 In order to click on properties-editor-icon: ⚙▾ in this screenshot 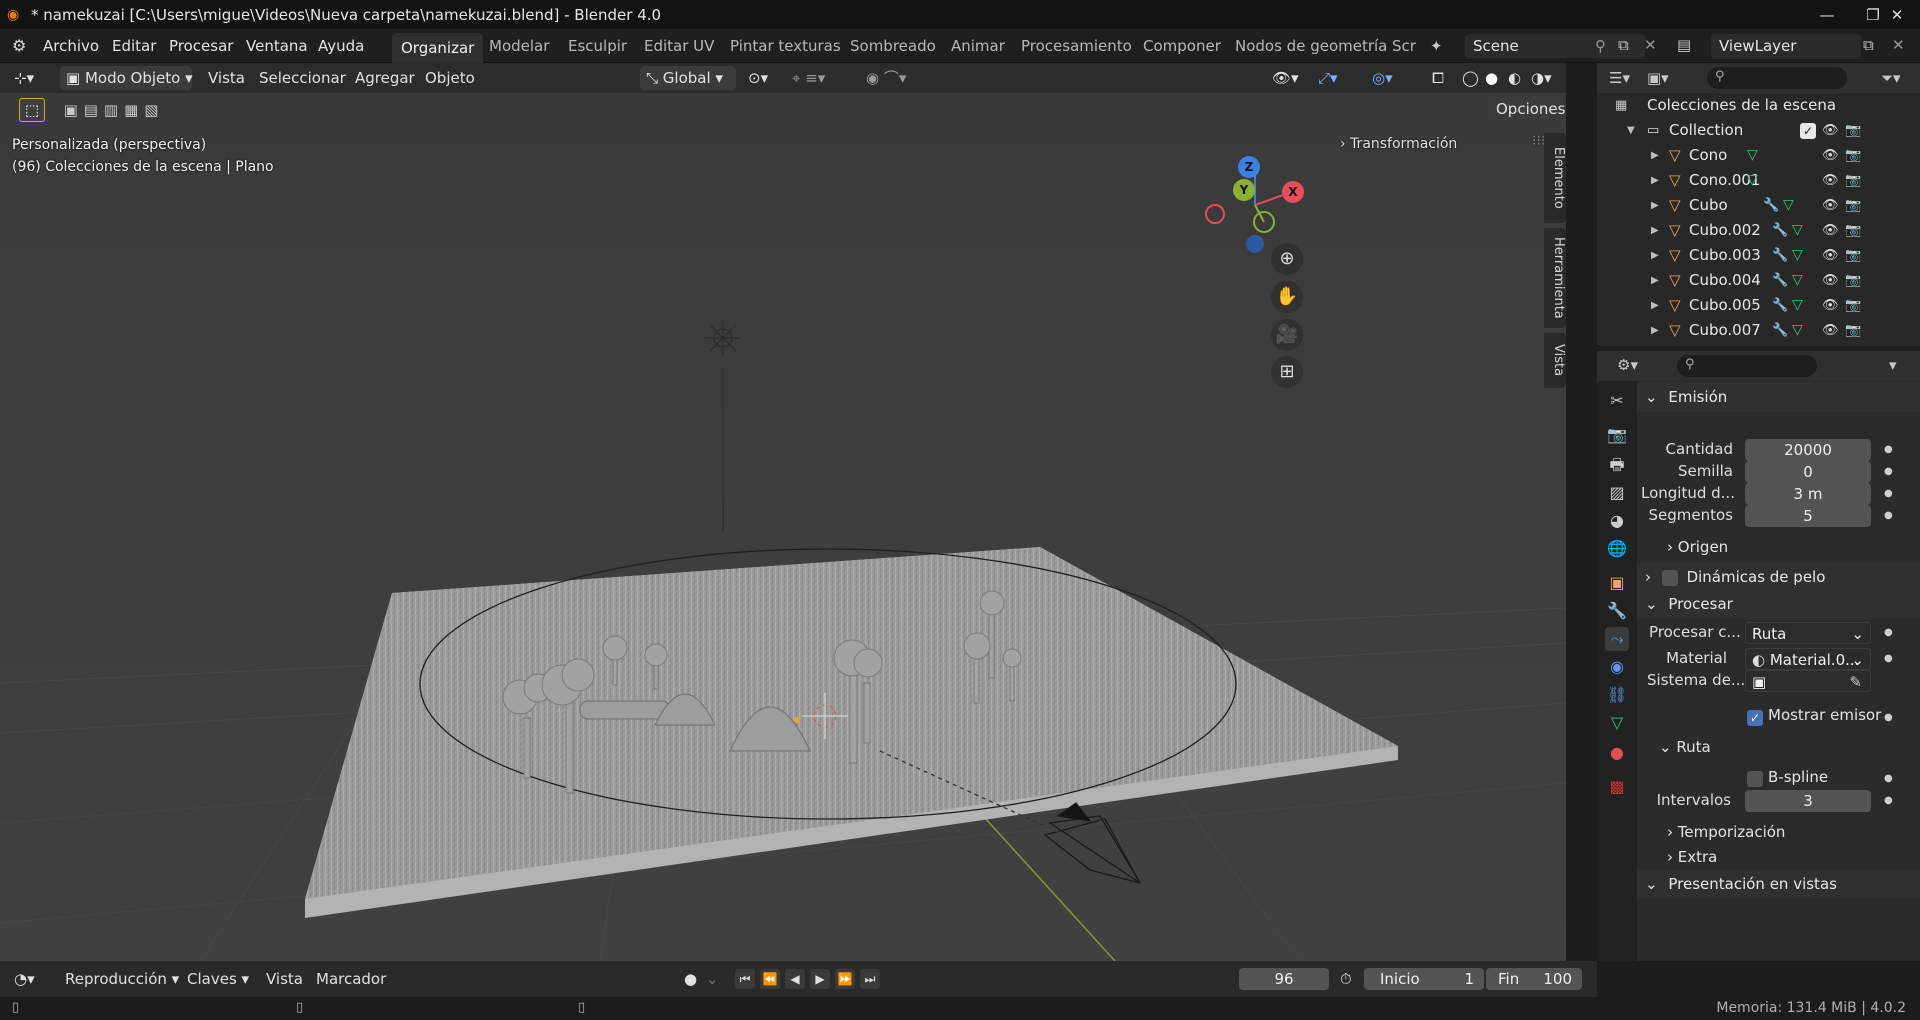, I will do `click(1627, 365)`.